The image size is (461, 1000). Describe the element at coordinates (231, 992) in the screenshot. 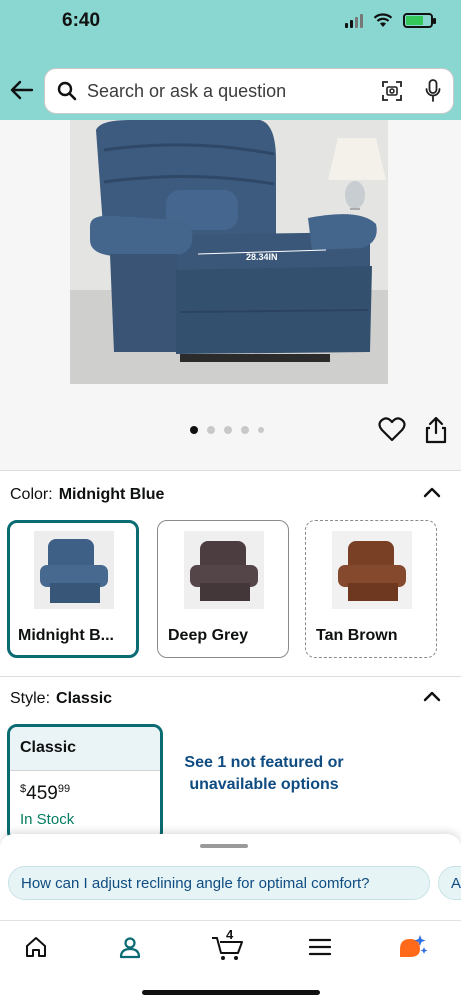

I see `home-indicator` at that location.